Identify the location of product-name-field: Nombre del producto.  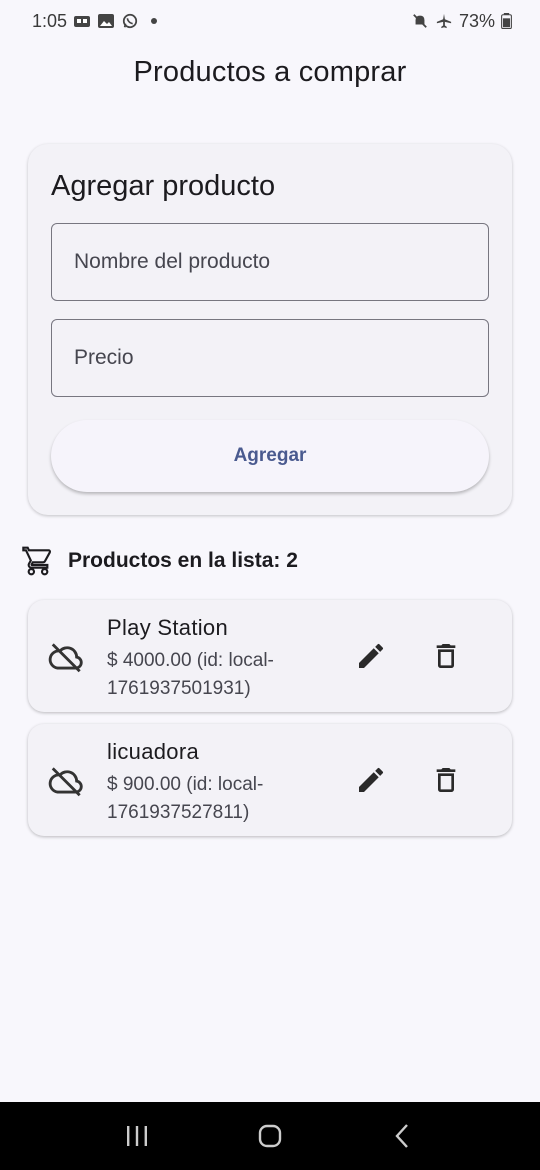
(270, 262).